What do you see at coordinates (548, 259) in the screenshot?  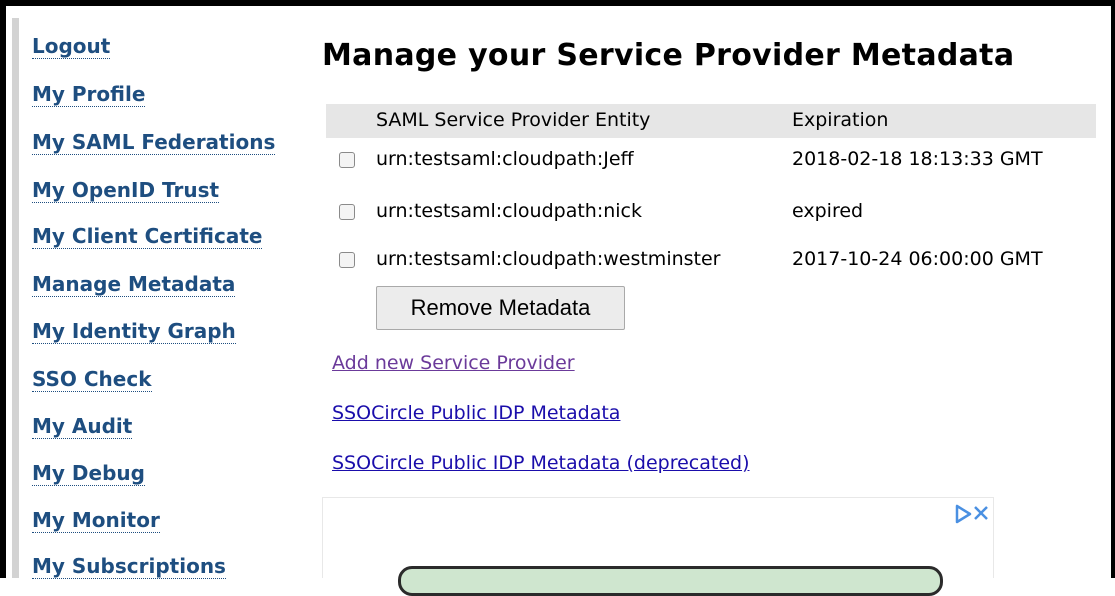 I see `entity-cell: urn:testsaml:cloudpath:westminster` at bounding box center [548, 259].